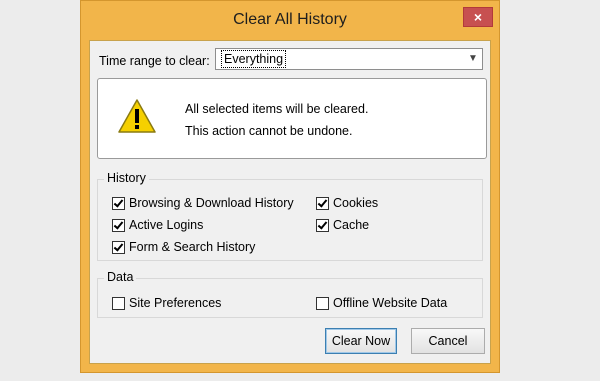 This screenshot has height=381, width=600. Describe the element at coordinates (137, 116) in the screenshot. I see `warning-icon` at that location.